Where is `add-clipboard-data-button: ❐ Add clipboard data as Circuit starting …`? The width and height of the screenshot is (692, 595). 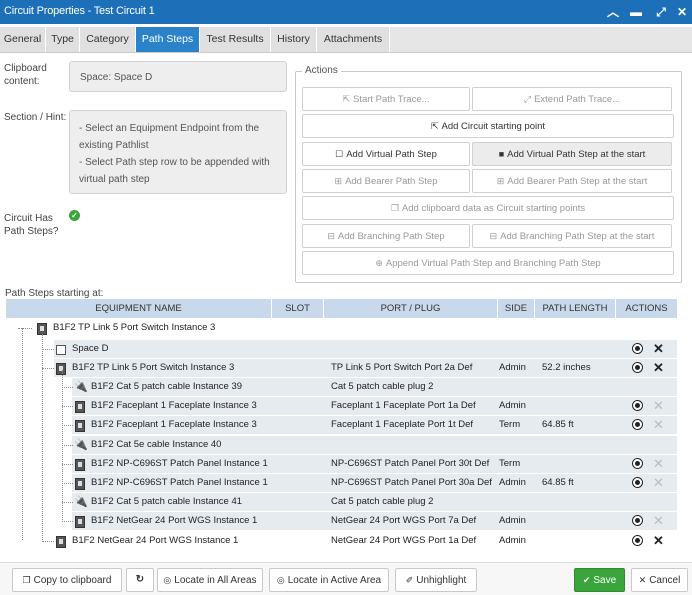 add-clipboard-data-button: ❐ Add clipboard data as Circuit starting … is located at coordinates (488, 208).